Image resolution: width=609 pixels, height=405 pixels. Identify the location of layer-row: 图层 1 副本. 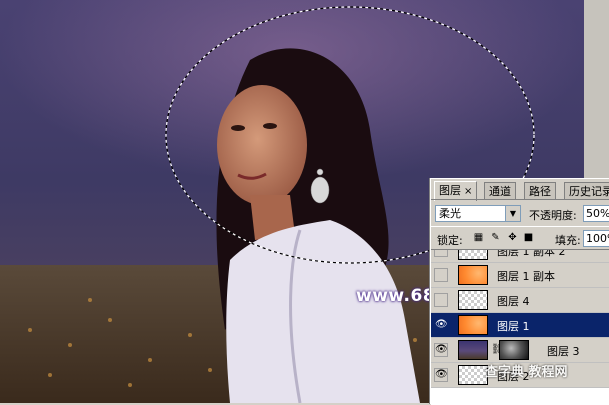
(520, 275).